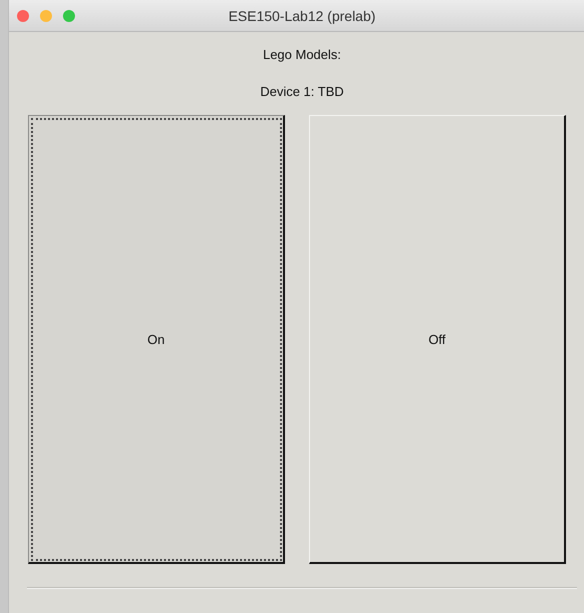  I want to click on status-label: Device 1: TBD, so click(302, 92).